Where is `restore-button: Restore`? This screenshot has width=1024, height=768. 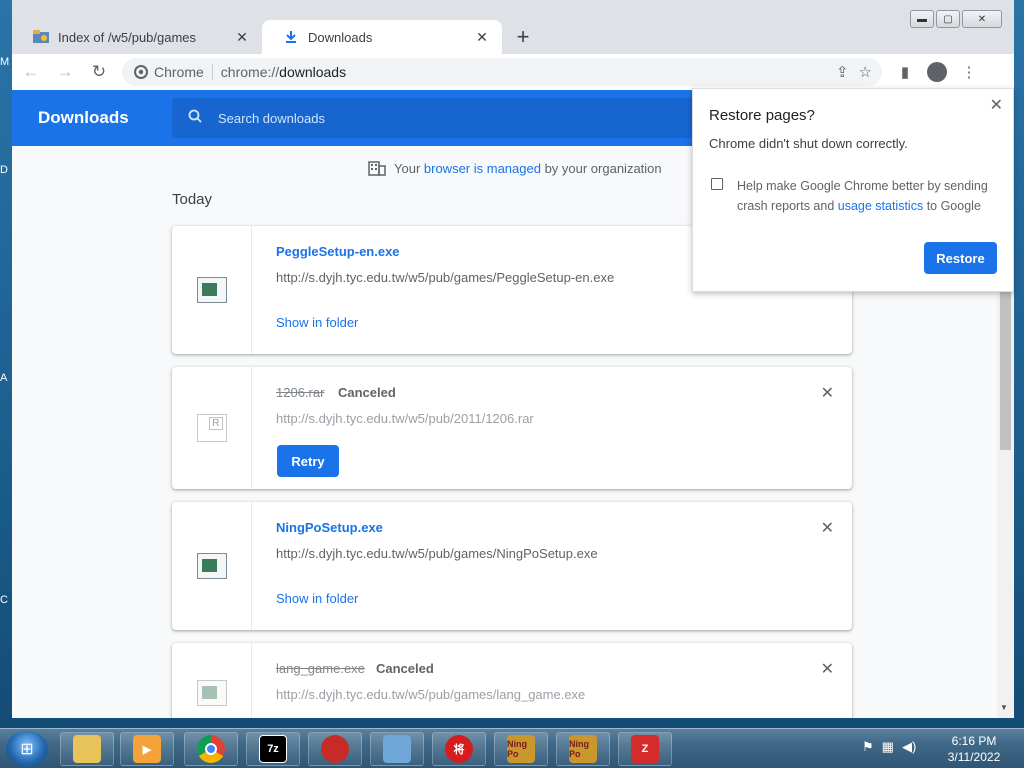 restore-button: Restore is located at coordinates (960, 258).